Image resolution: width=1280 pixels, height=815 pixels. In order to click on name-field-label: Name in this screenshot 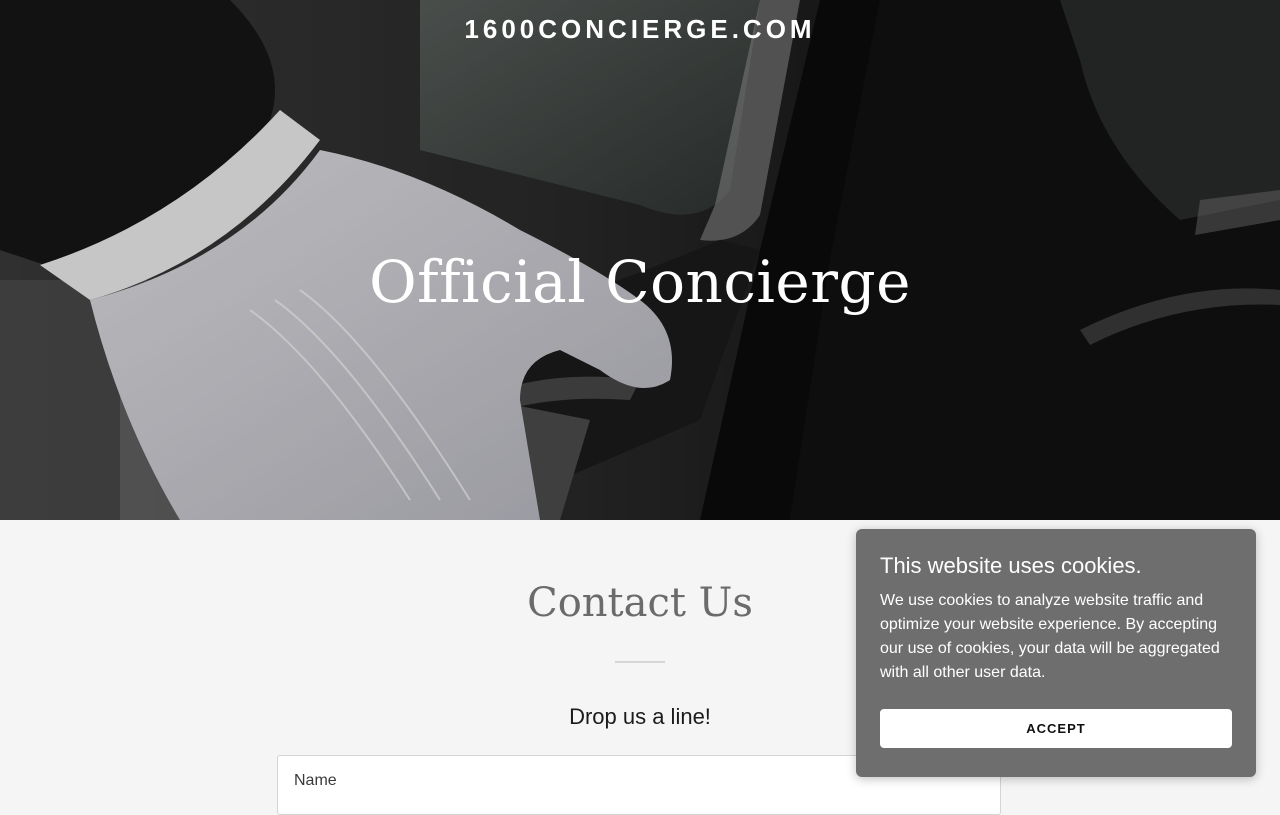, I will do `click(315, 780)`.